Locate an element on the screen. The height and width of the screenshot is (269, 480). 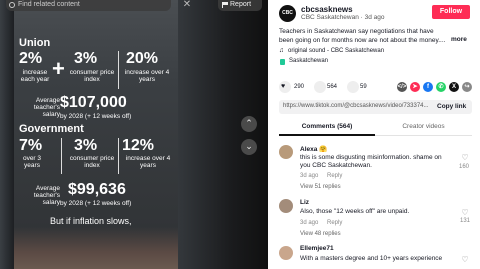
report-button: Report is located at coordinates (240, 5).